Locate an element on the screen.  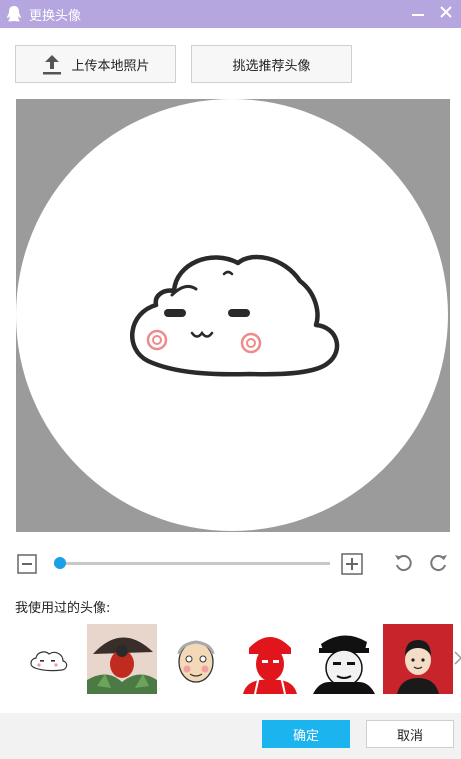
rotate-right-icon is located at coordinates (439, 562).